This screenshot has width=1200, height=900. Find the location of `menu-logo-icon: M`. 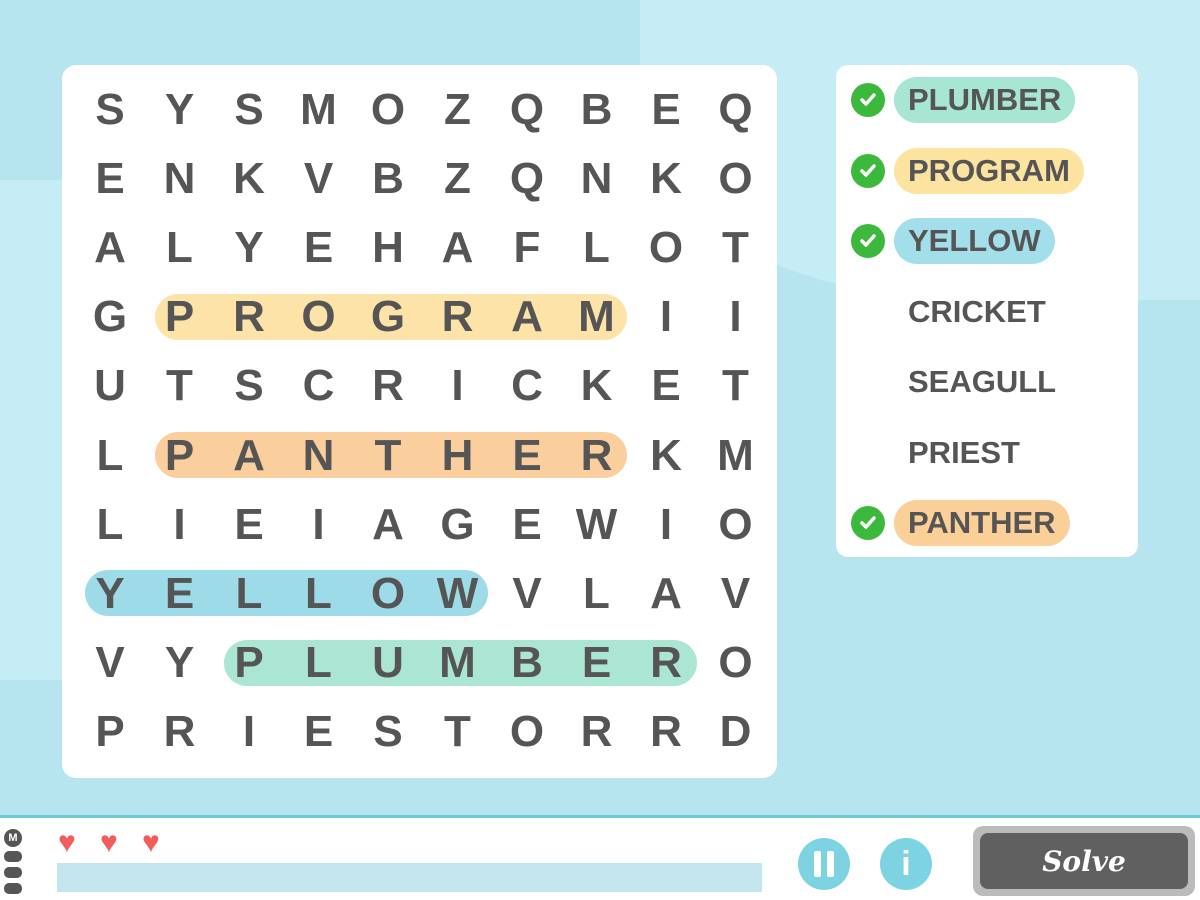

menu-logo-icon: M is located at coordinates (13, 838).